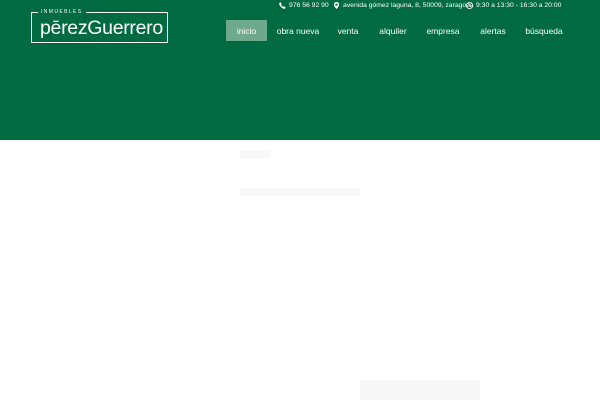 This screenshot has height=400, width=600. I want to click on nav-item-busqueda: búsqueda, so click(544, 30).